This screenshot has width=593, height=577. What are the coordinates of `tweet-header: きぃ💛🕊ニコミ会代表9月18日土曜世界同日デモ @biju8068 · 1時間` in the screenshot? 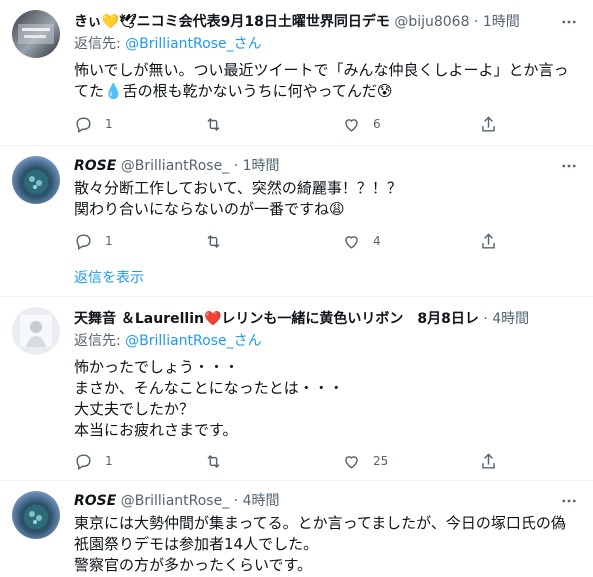 It's located at (313, 22).